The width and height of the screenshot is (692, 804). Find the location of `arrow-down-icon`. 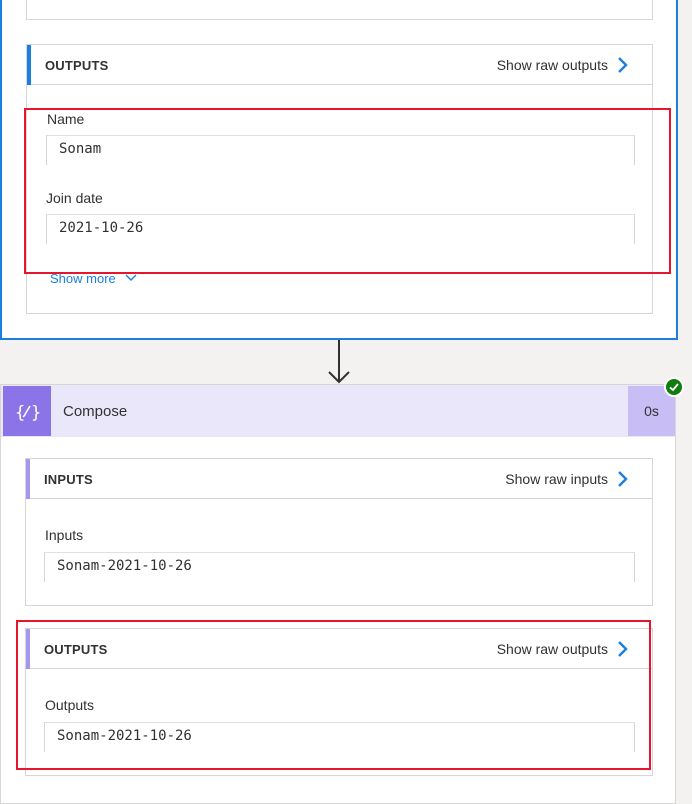

arrow-down-icon is located at coordinates (339, 362).